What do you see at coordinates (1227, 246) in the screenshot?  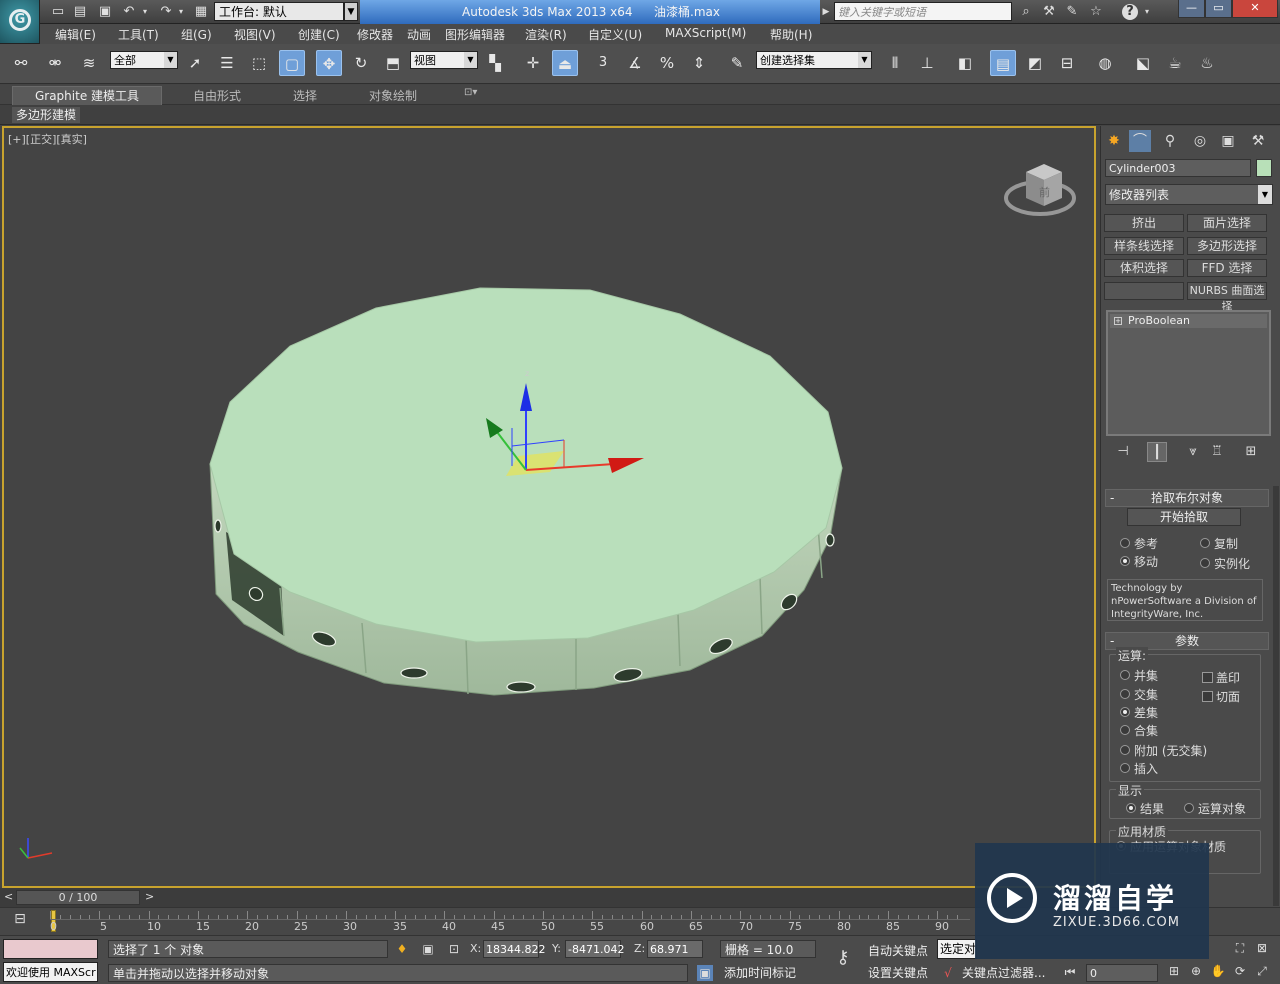 I see `poly-select-button: 多边形选择` at bounding box center [1227, 246].